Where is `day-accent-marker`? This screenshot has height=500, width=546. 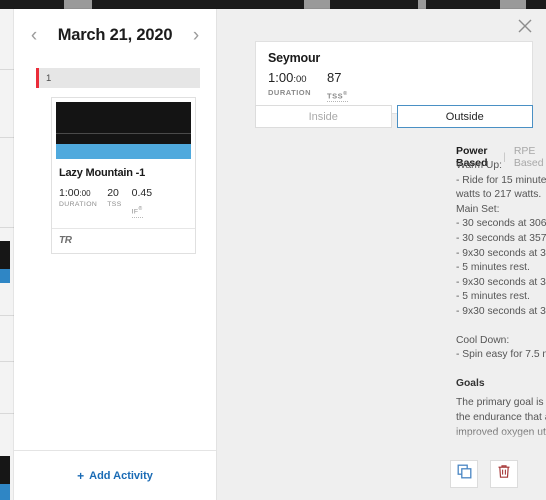
day-accent-marker is located at coordinates (37, 78).